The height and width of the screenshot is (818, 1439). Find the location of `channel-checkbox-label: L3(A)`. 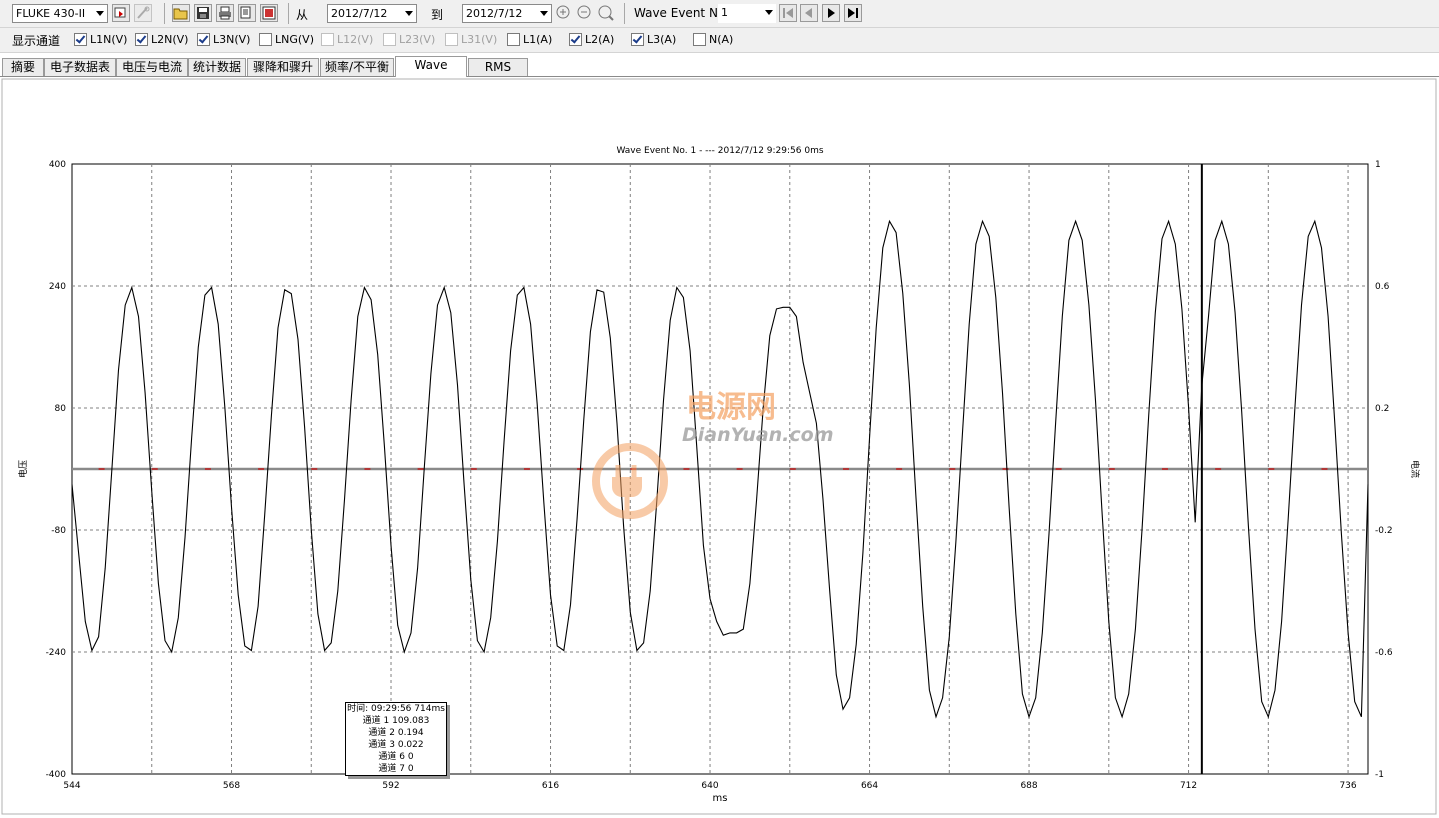

channel-checkbox-label: L3(A) is located at coordinates (662, 39).